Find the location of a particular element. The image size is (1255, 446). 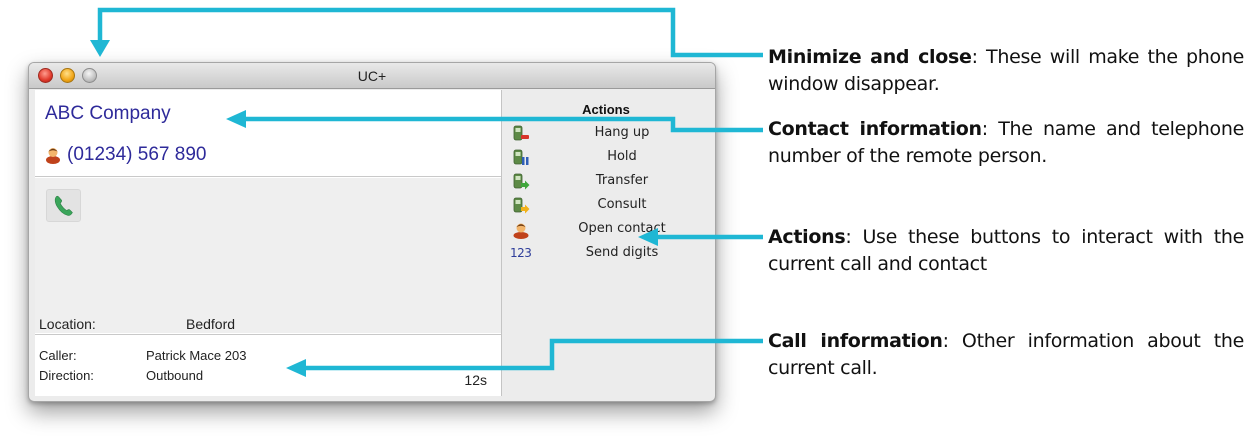

arrowhead-window-controls is located at coordinates (100, 48).